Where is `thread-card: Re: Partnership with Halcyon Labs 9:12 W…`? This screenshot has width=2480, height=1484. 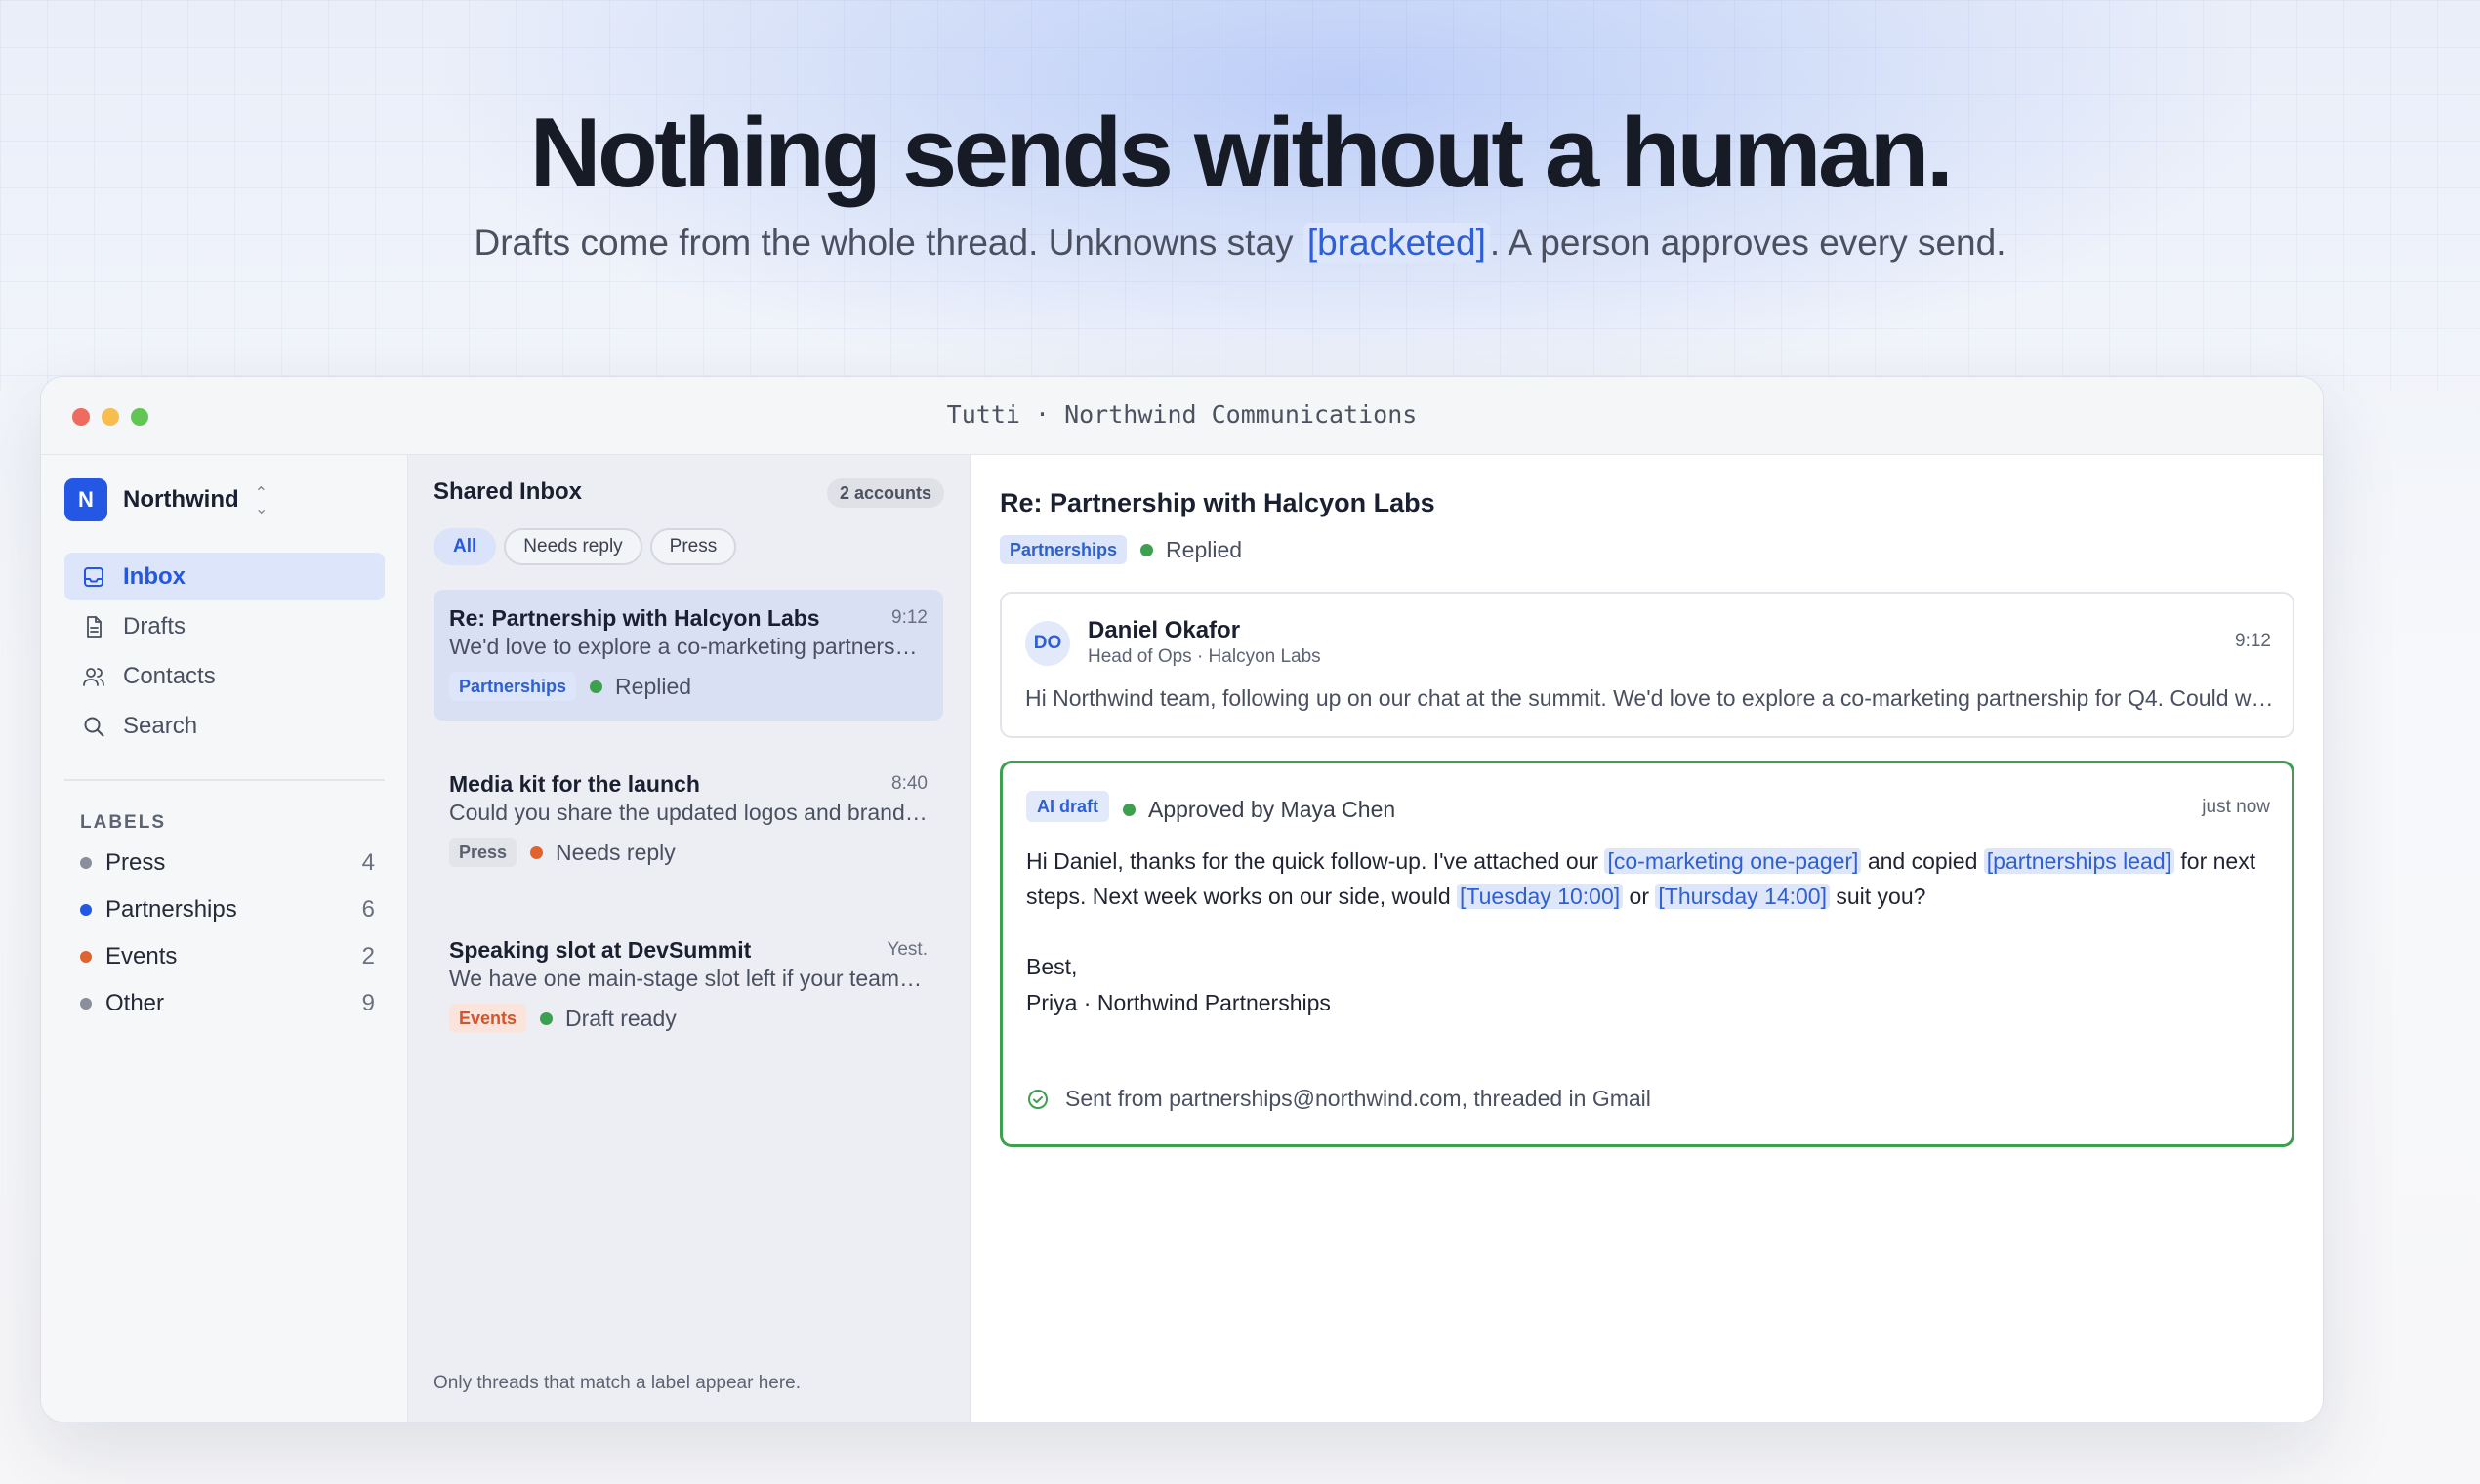 thread-card: Re: Partnership with Halcyon Labs 9:12 W… is located at coordinates (688, 656).